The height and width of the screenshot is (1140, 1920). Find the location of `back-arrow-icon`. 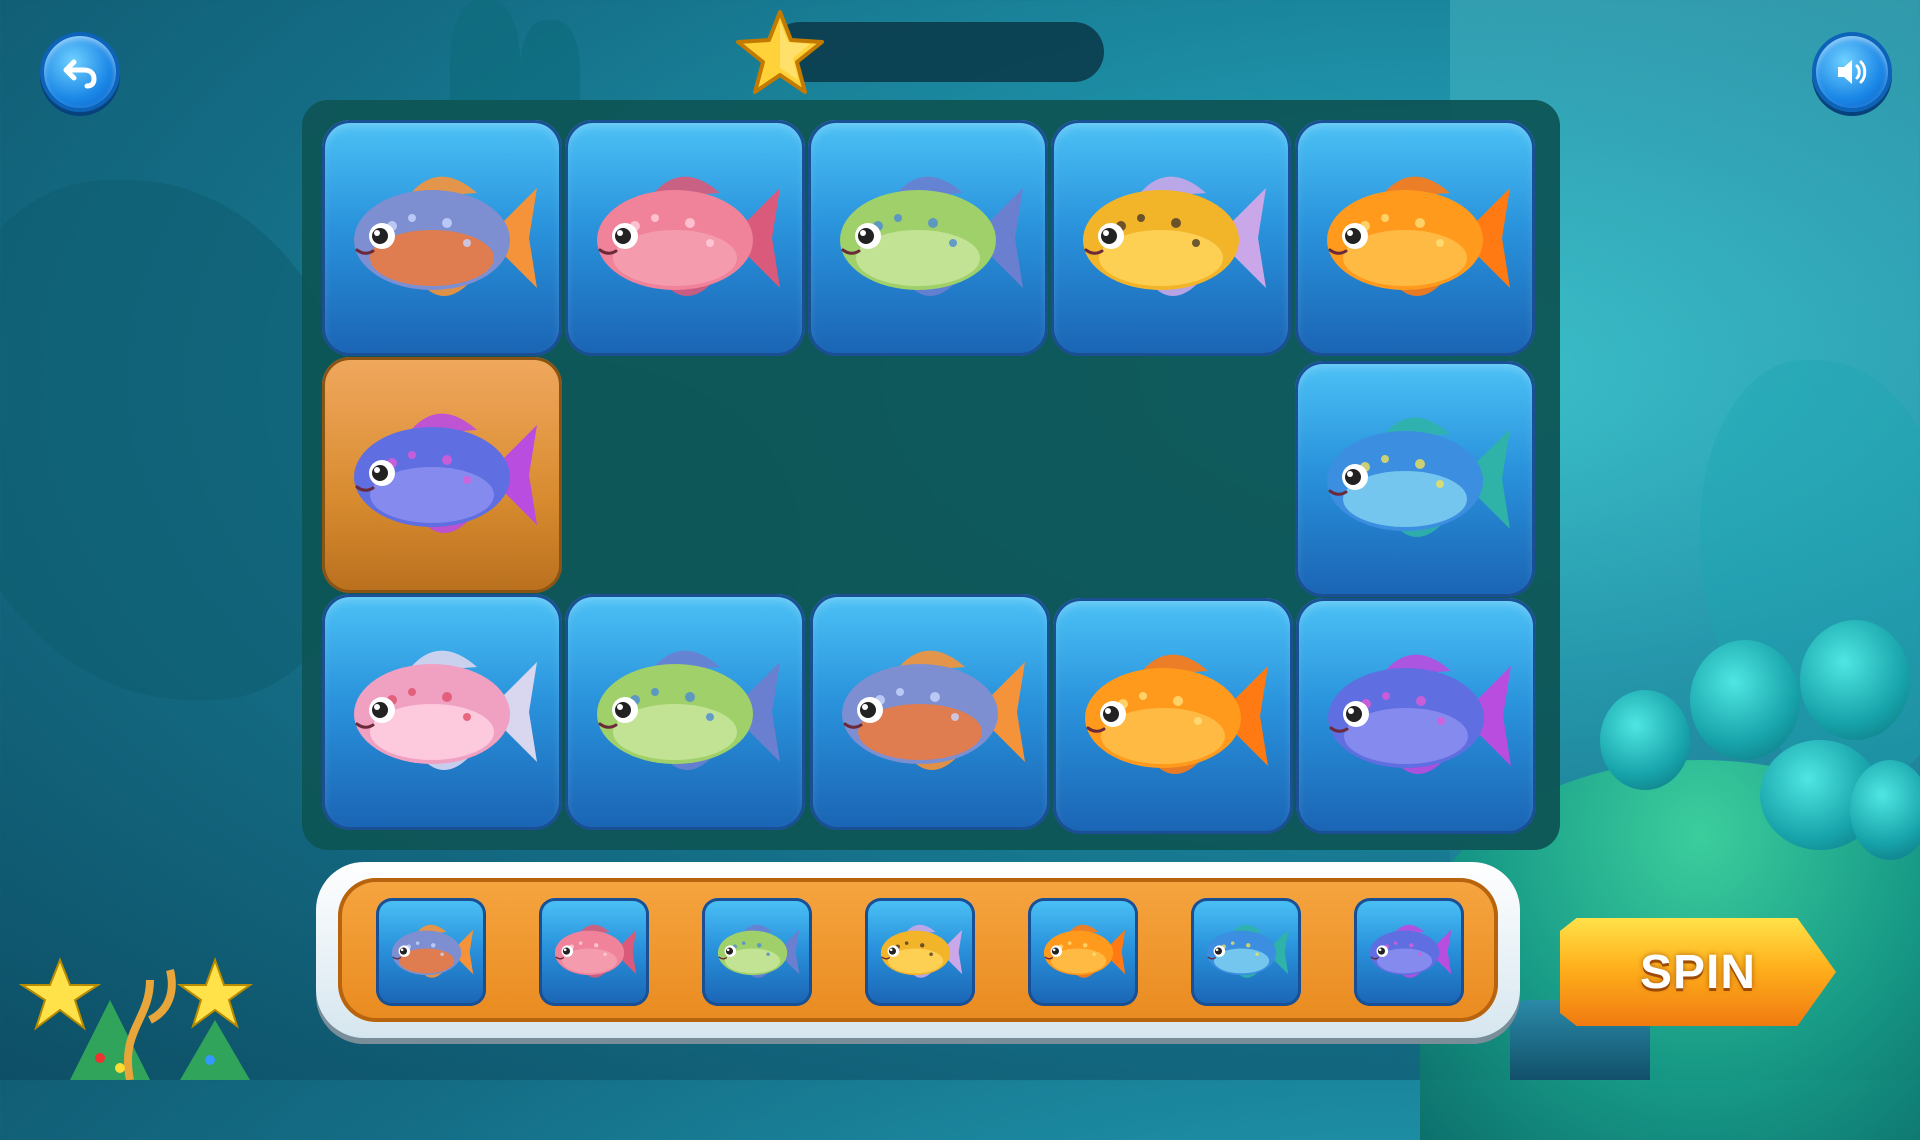

back-arrow-icon is located at coordinates (80, 74).